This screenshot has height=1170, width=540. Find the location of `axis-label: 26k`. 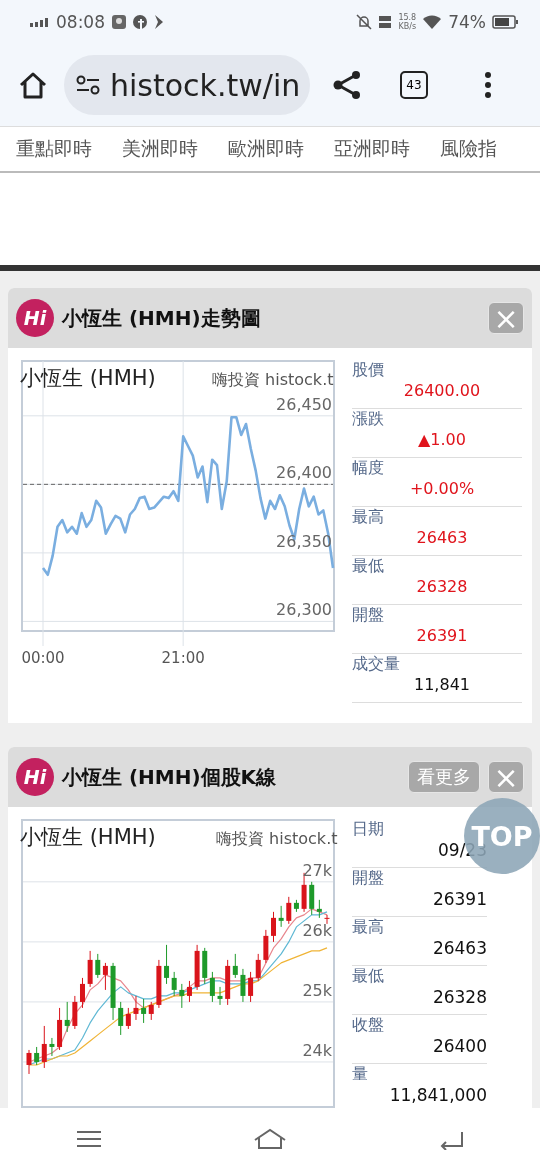

axis-label: 26k is located at coordinates (317, 930).